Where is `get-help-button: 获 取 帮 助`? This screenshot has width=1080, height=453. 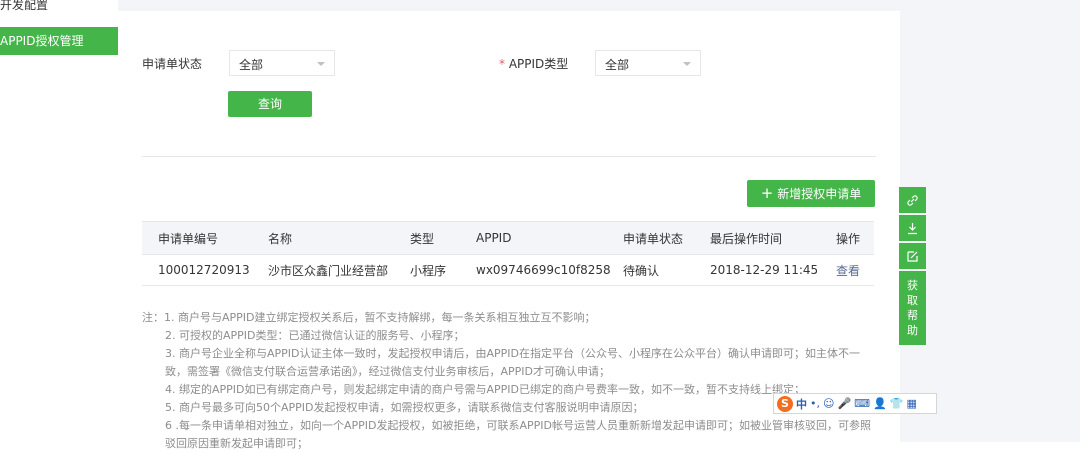
get-help-button: 获 取 帮 助 is located at coordinates (912, 308).